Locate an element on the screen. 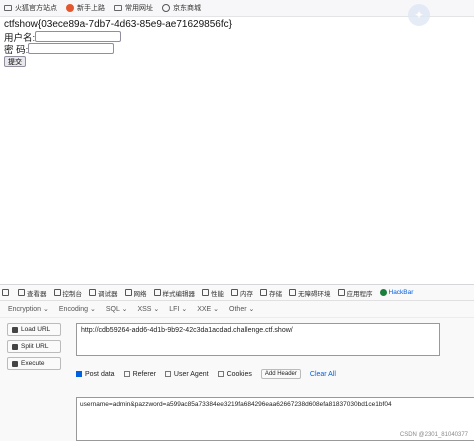 The height and width of the screenshot is (441, 474). bookmarks-toolbar: 火狐官方站点 新手上路 常用网址 京东商城 is located at coordinates (237, 8).